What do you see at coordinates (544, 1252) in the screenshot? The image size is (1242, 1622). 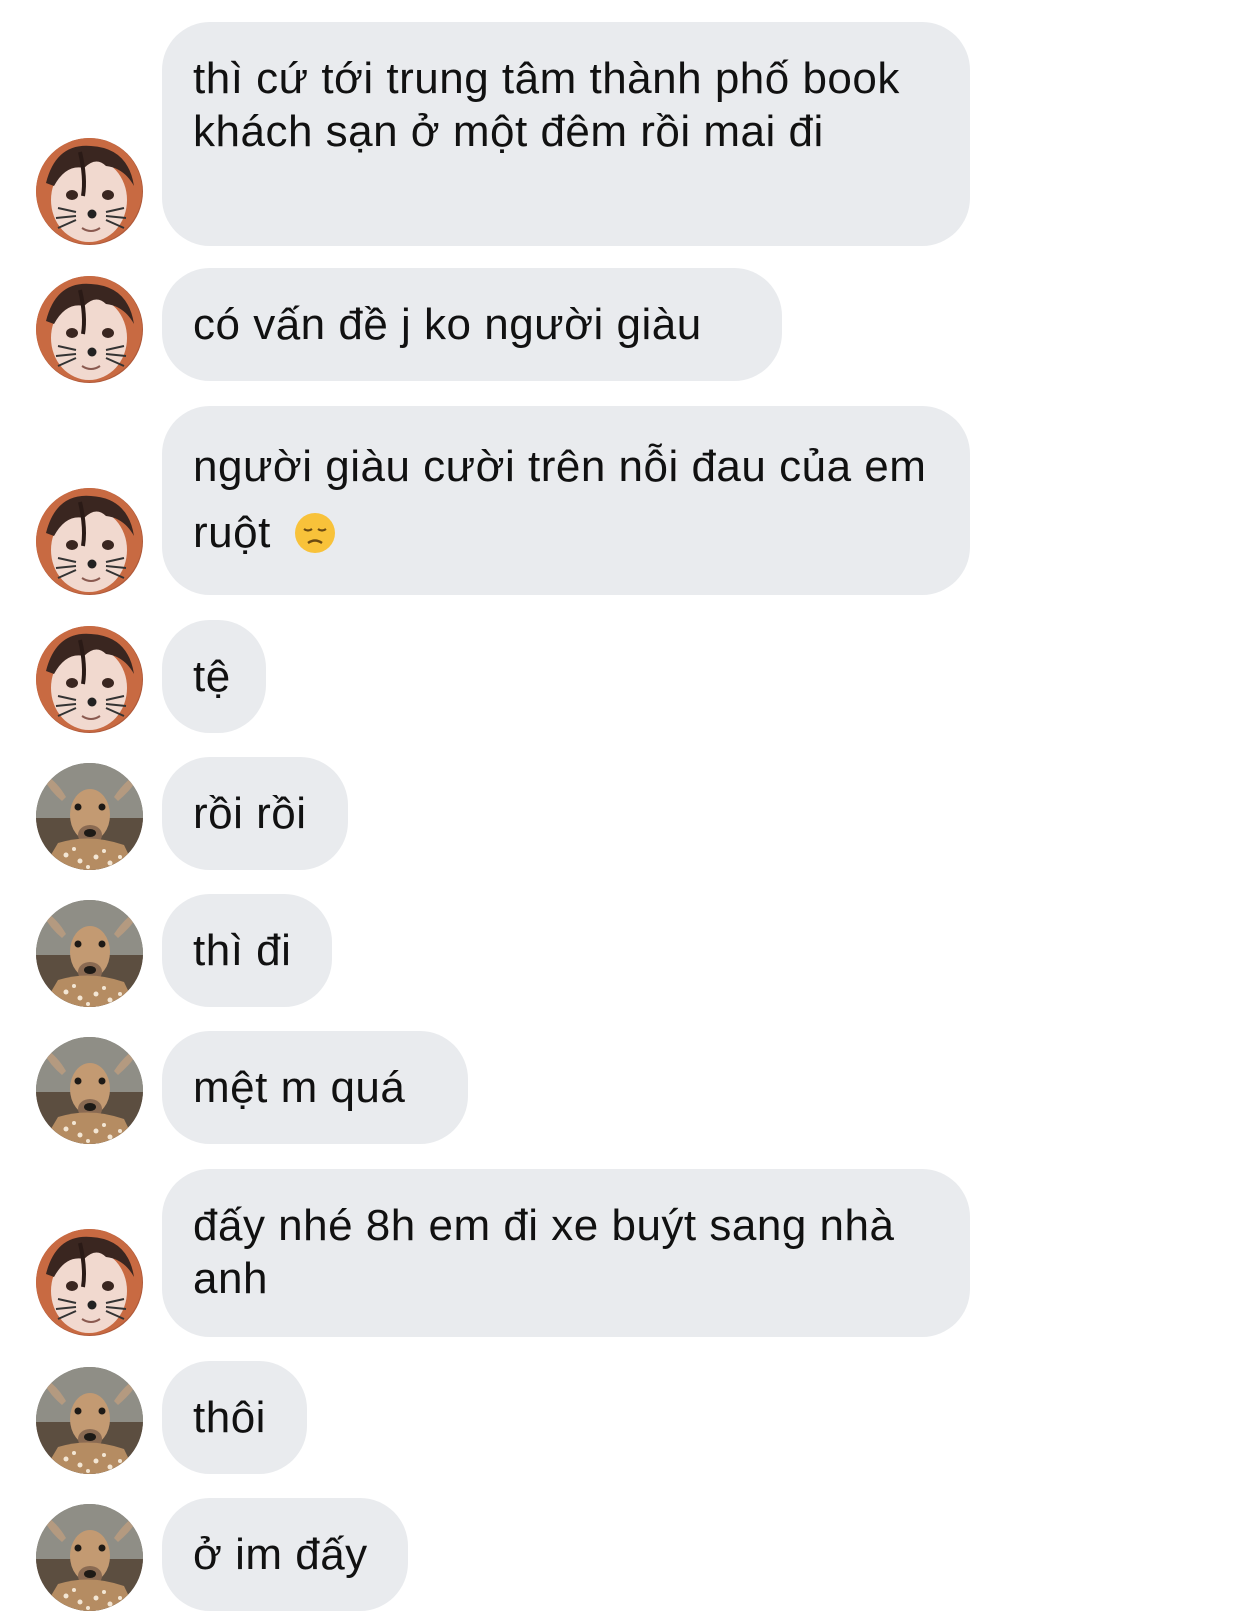 I see `message-text: đấy nhé 8h em đi xe buýt sang nhà anh` at bounding box center [544, 1252].